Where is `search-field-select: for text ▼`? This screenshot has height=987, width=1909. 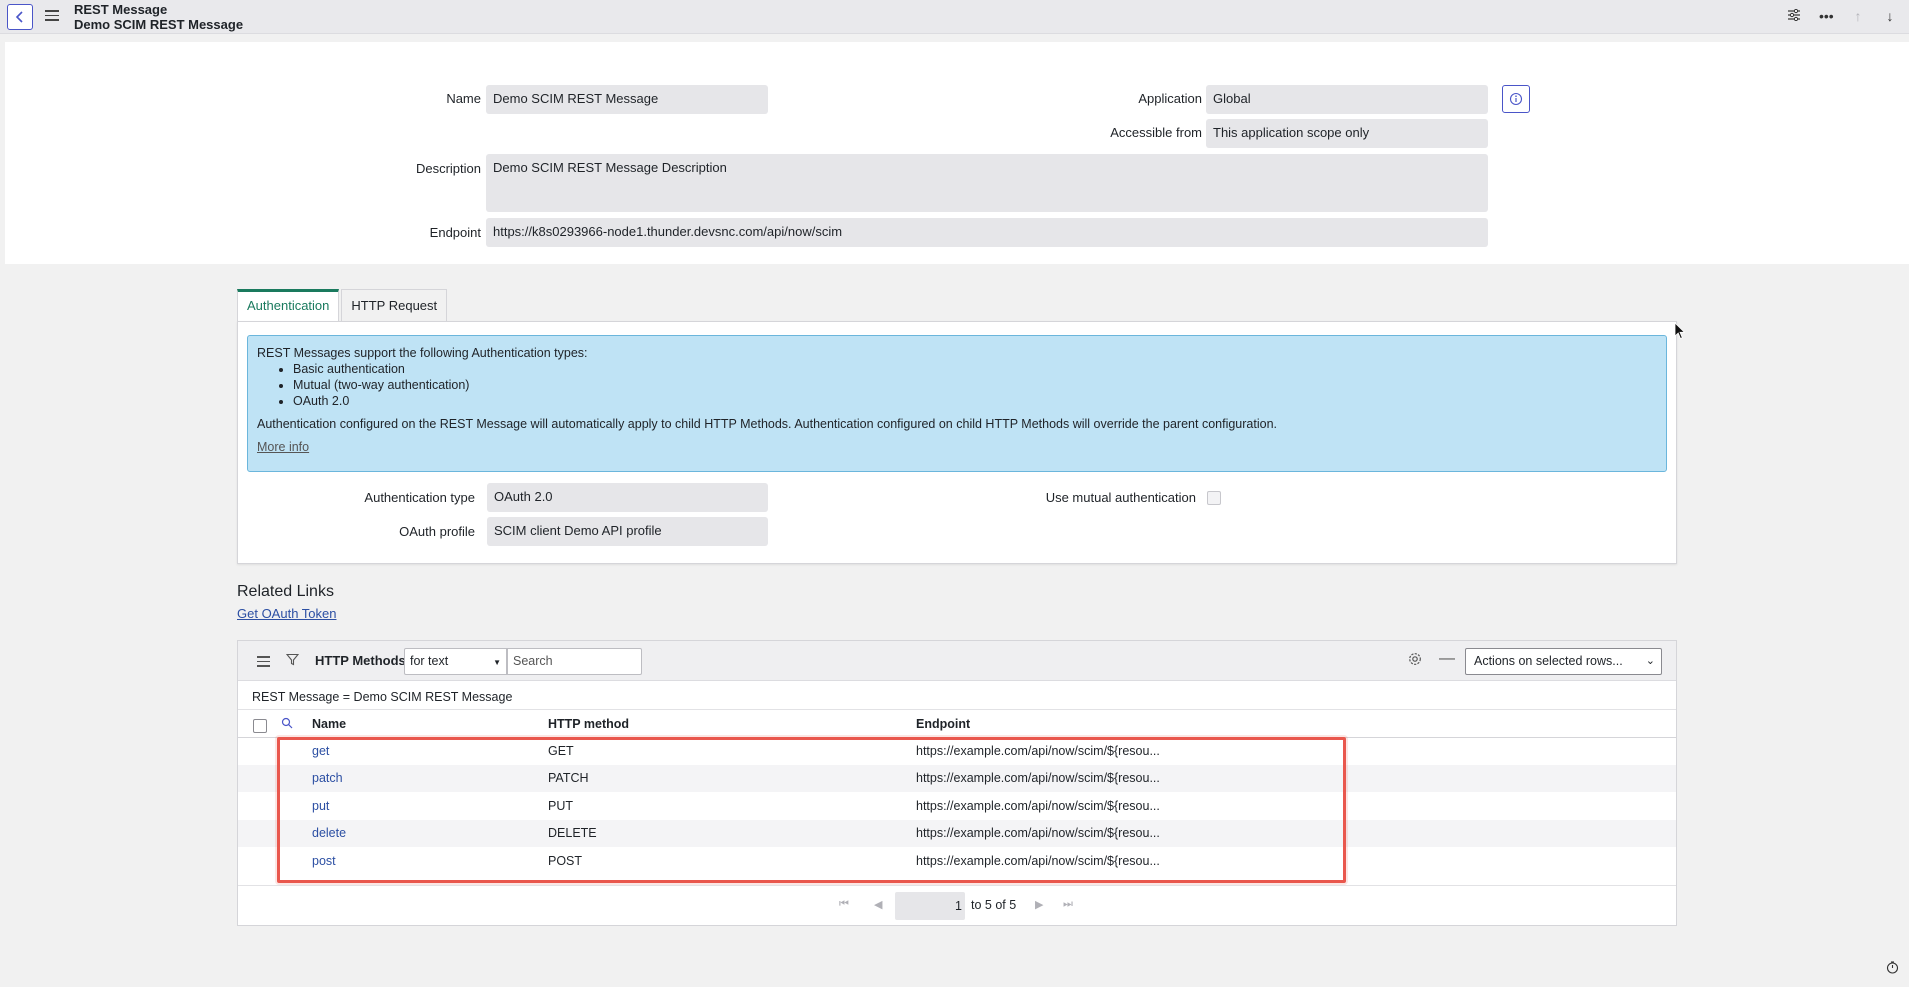 search-field-select: for text ▼ is located at coordinates (455, 661).